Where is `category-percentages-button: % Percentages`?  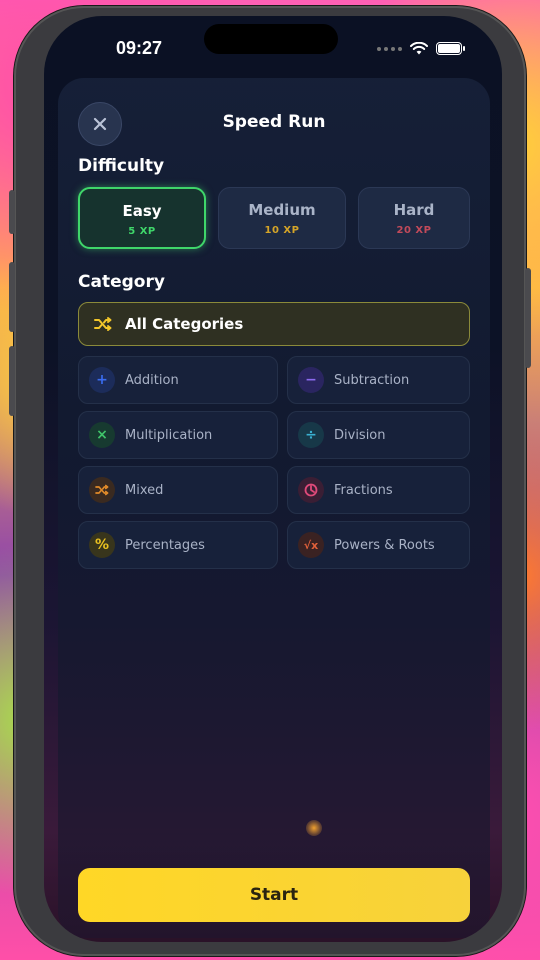 category-percentages-button: % Percentages is located at coordinates (178, 545).